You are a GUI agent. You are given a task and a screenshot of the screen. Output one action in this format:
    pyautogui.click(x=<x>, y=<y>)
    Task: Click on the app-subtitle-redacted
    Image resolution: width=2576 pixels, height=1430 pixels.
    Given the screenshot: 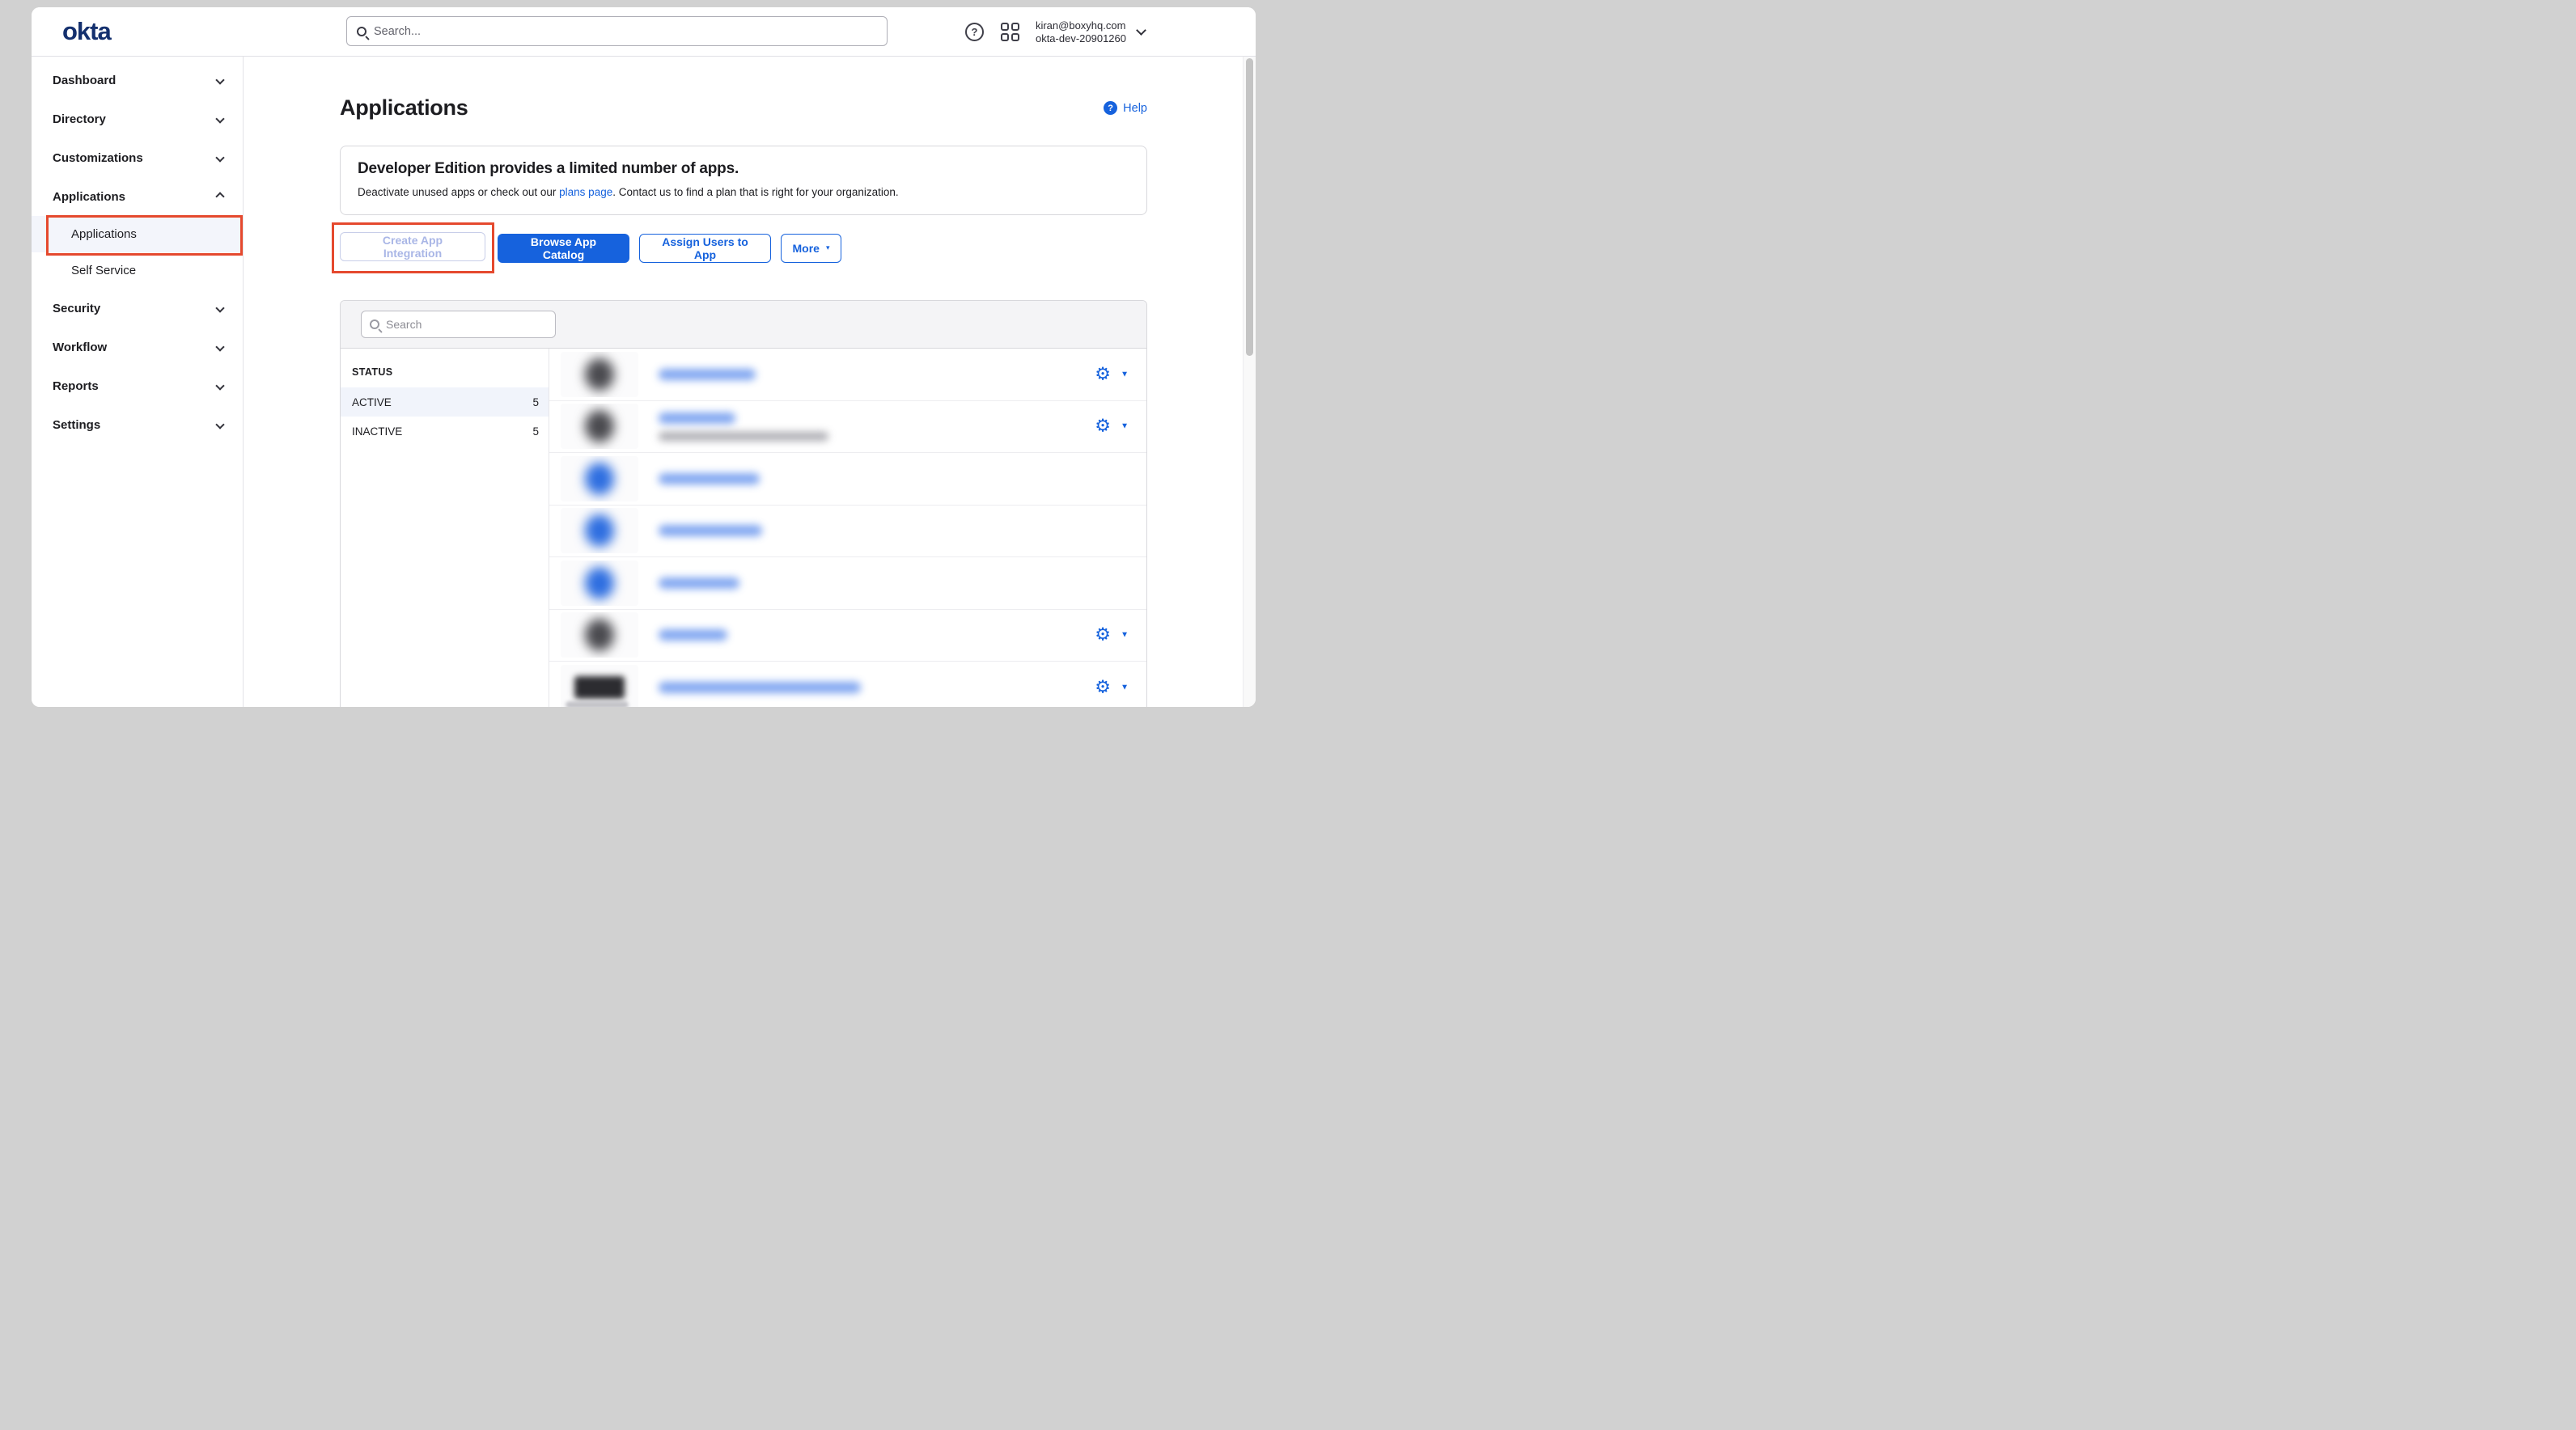 What is the action you would take?
    pyautogui.click(x=743, y=436)
    